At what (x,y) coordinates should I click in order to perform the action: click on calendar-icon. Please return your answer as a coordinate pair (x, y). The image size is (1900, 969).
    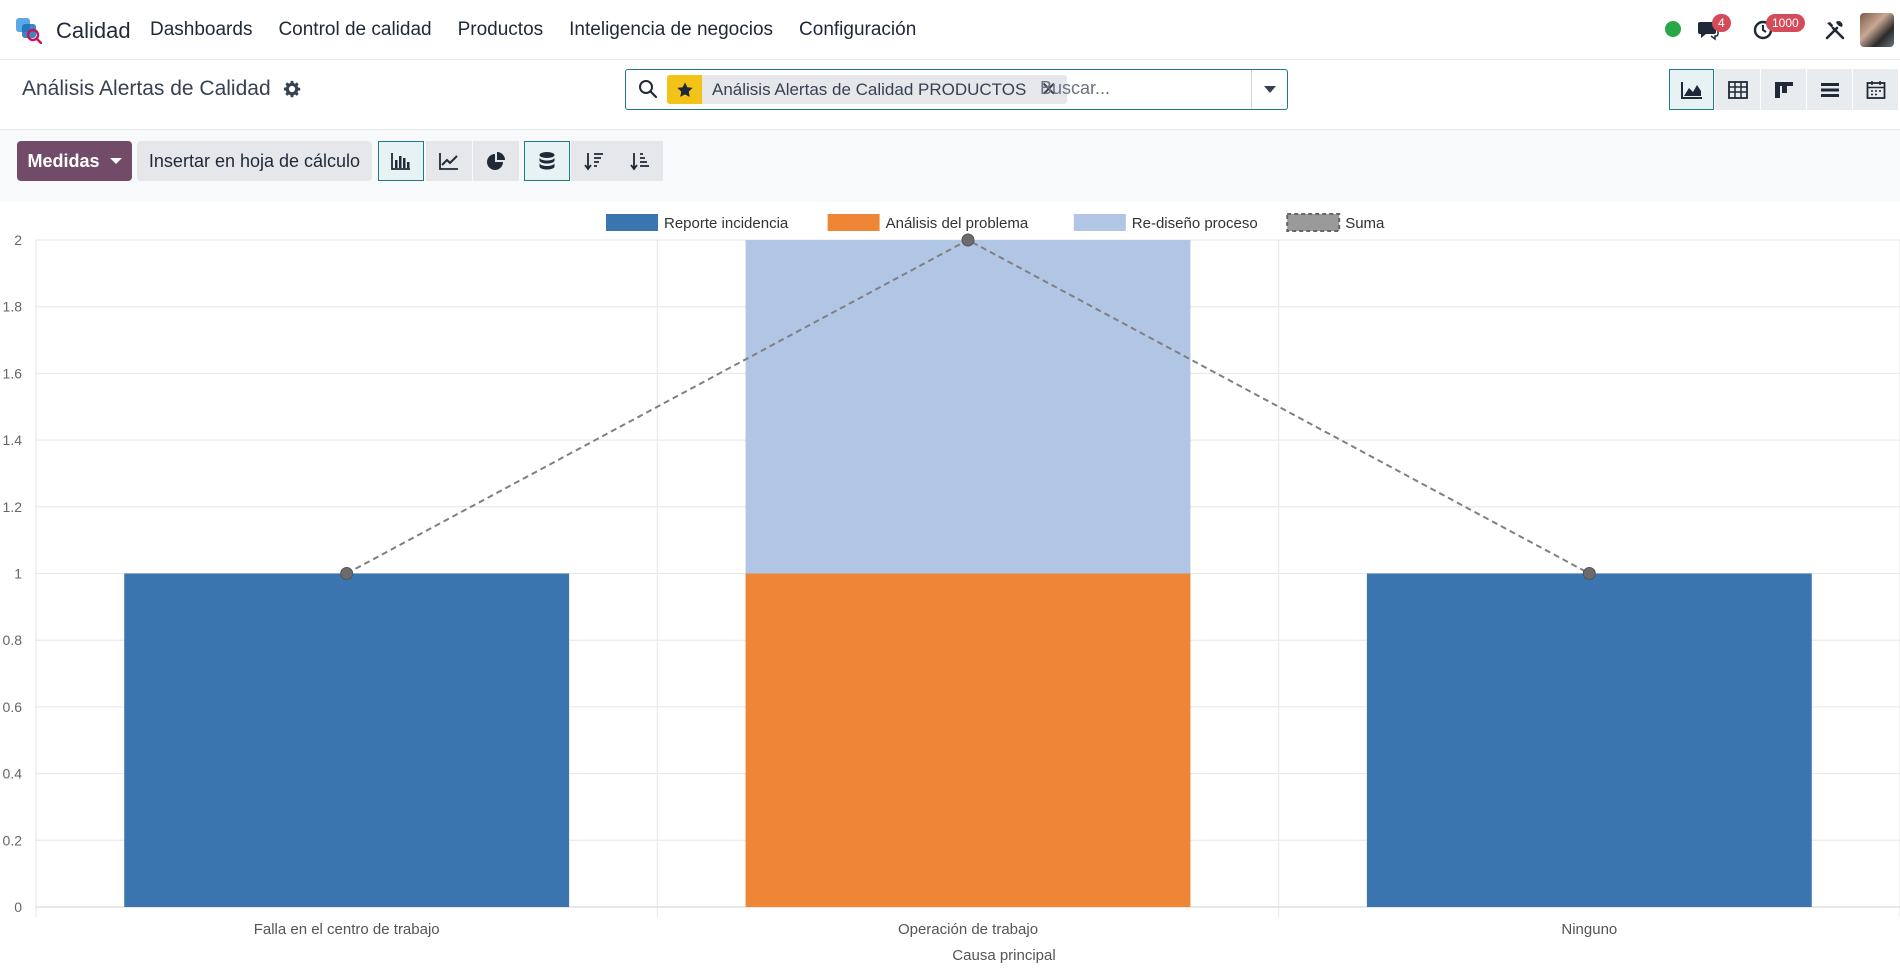
    Looking at the image, I should click on (1875, 89).